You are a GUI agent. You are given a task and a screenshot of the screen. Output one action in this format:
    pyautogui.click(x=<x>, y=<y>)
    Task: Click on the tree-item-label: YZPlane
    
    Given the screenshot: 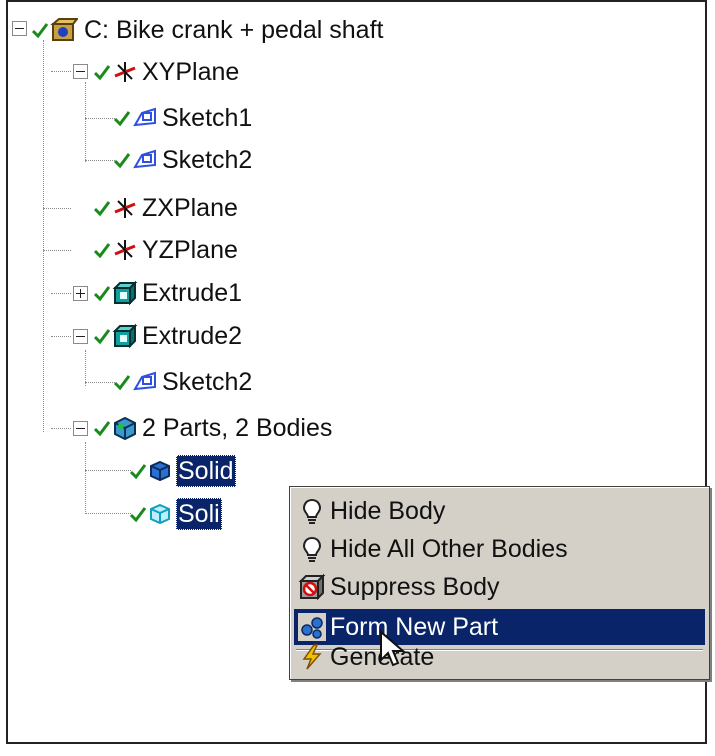 What is the action you would take?
    pyautogui.click(x=190, y=250)
    